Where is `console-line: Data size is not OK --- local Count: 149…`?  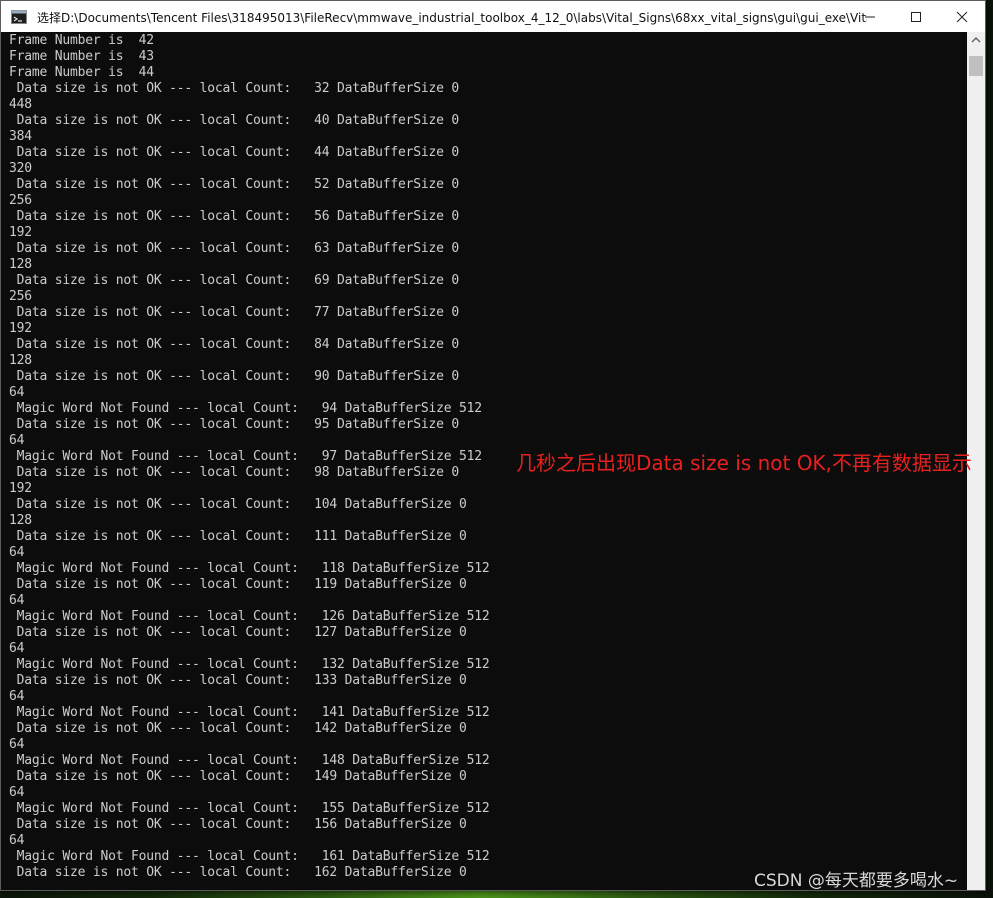
console-line: Data size is not OK --- local Count: 149… is located at coordinates (238, 776).